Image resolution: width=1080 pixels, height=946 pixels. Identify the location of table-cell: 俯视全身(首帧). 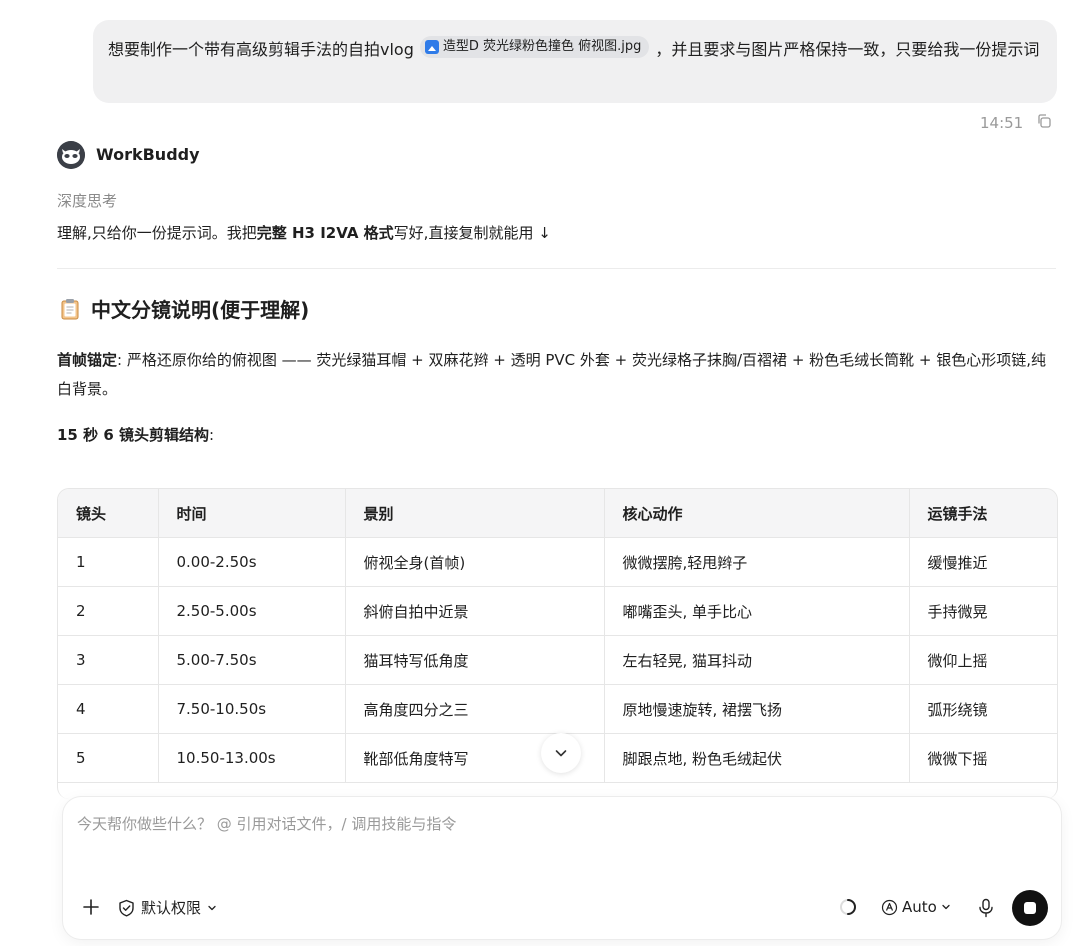
(475, 562).